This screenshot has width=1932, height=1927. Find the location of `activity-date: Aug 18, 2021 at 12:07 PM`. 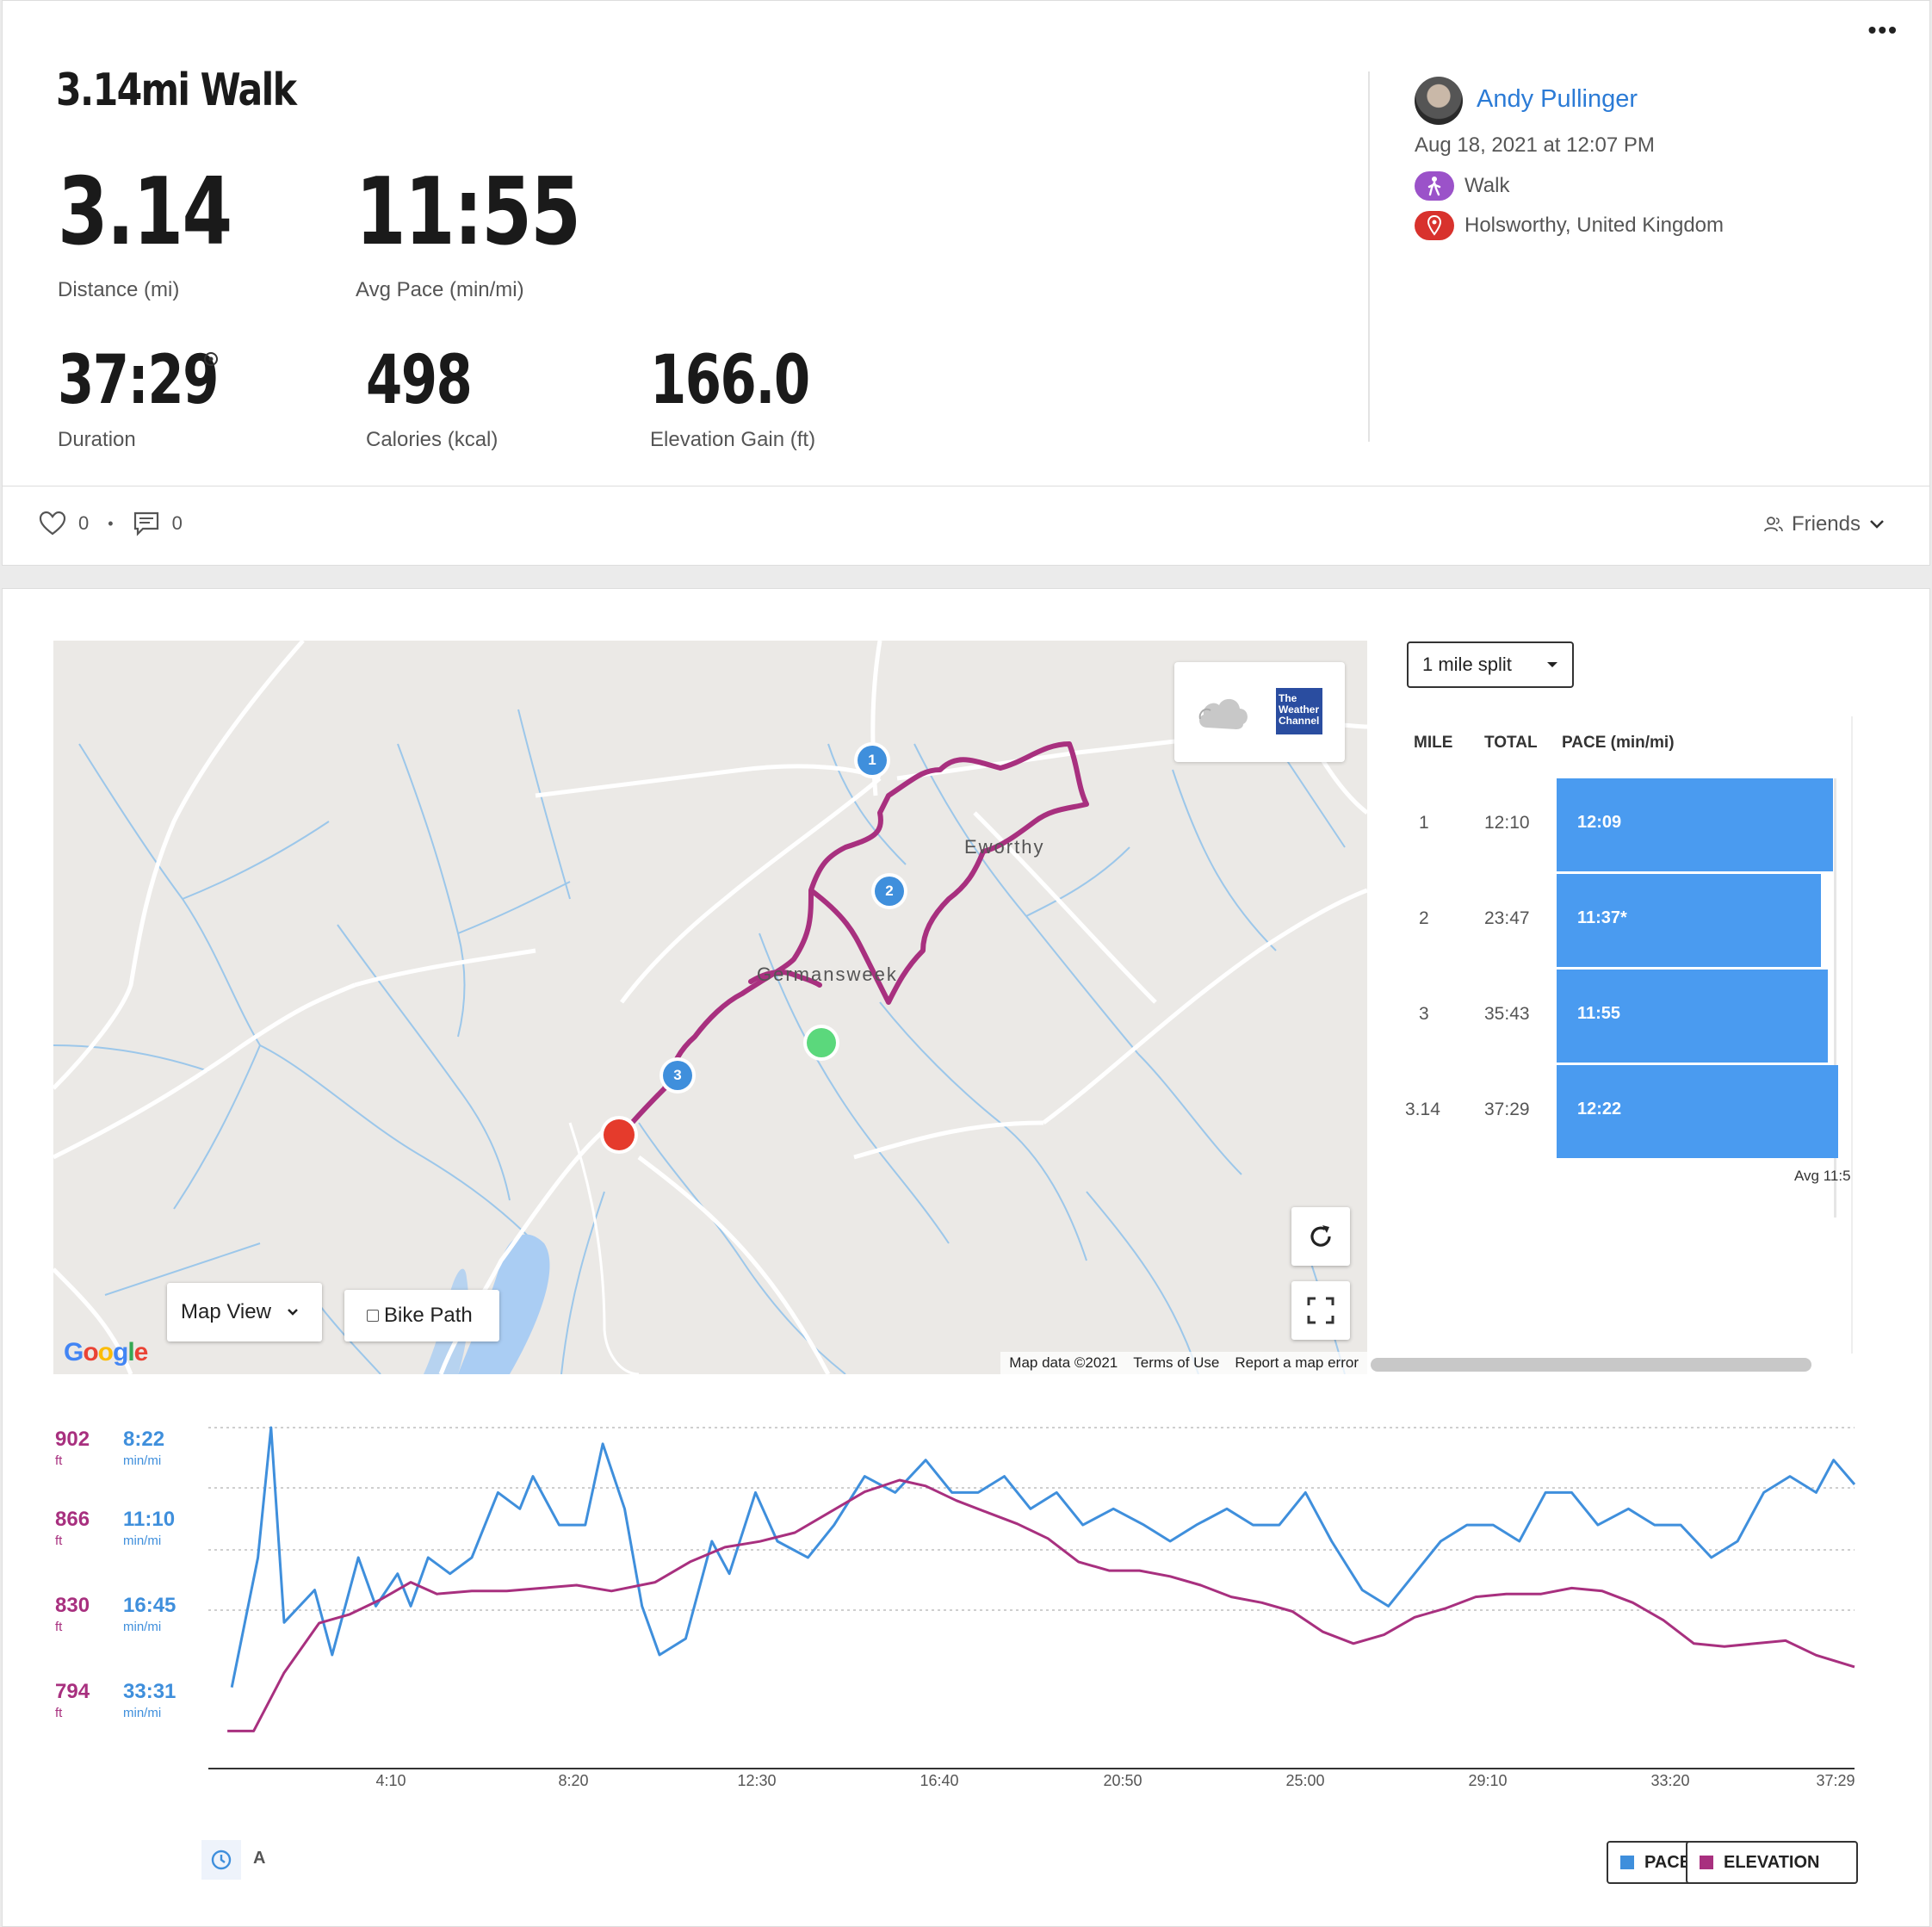

activity-date: Aug 18, 2021 at 12:07 PM is located at coordinates (1535, 145).